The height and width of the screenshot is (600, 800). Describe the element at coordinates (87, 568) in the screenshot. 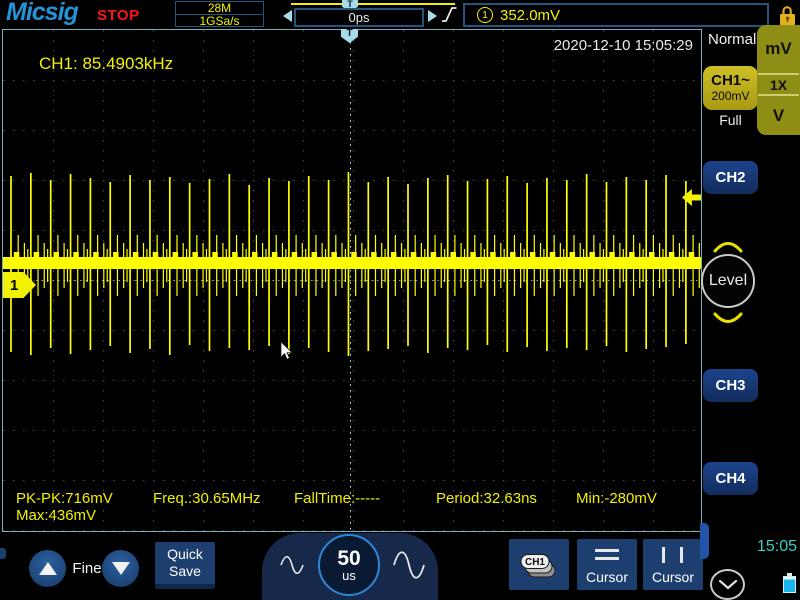

I see `fine-label: Fine` at that location.